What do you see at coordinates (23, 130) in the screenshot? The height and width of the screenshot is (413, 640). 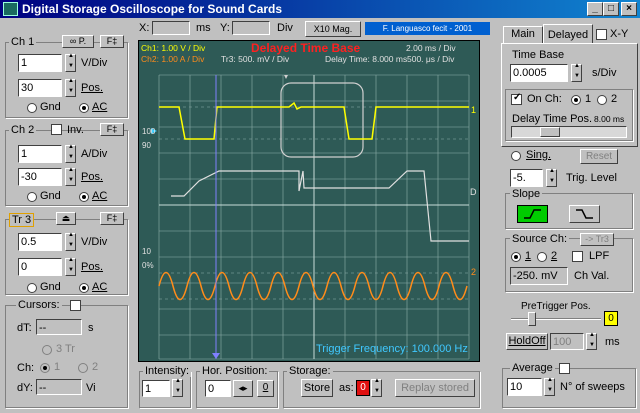 I see `ch2-label: Ch 2` at bounding box center [23, 130].